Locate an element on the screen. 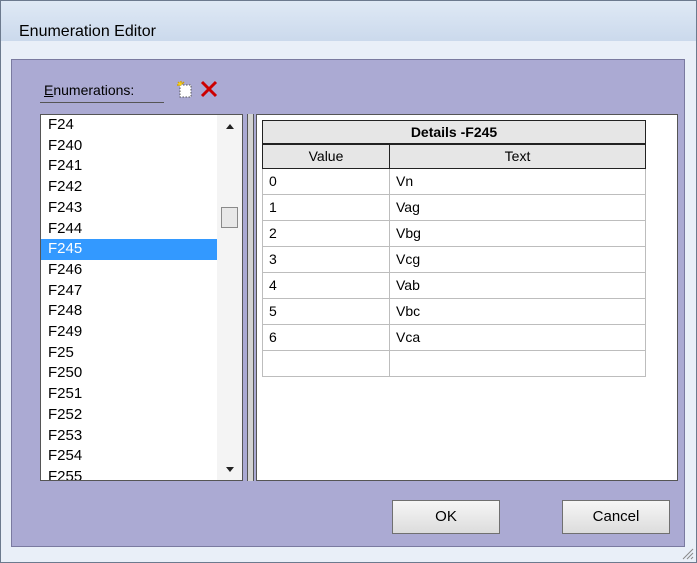  cell-value: 1 is located at coordinates (326, 208).